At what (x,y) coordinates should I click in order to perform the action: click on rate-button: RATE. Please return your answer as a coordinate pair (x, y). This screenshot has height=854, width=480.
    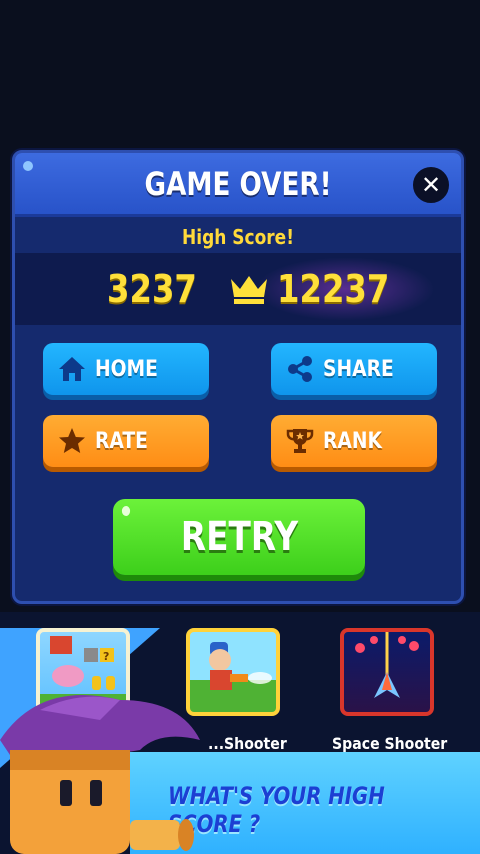
    Looking at the image, I should click on (126, 441).